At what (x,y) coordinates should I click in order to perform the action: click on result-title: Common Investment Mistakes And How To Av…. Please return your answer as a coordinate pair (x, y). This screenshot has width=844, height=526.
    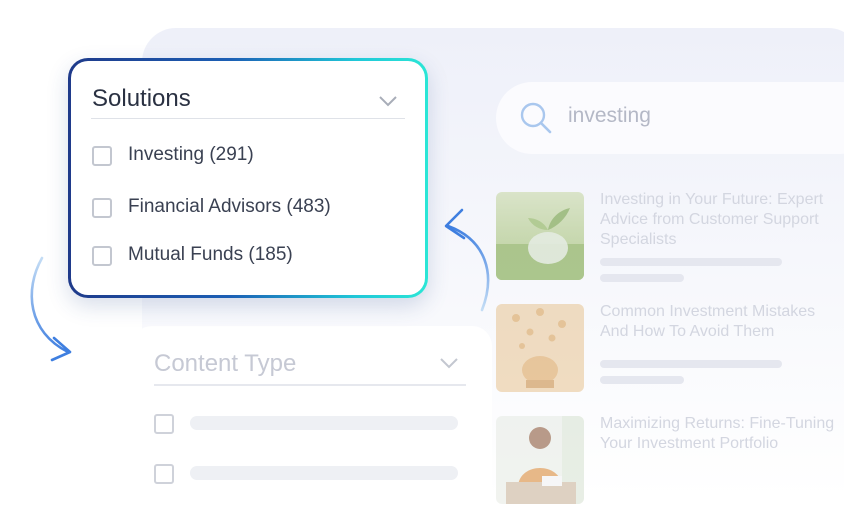
    Looking at the image, I should click on (722, 322).